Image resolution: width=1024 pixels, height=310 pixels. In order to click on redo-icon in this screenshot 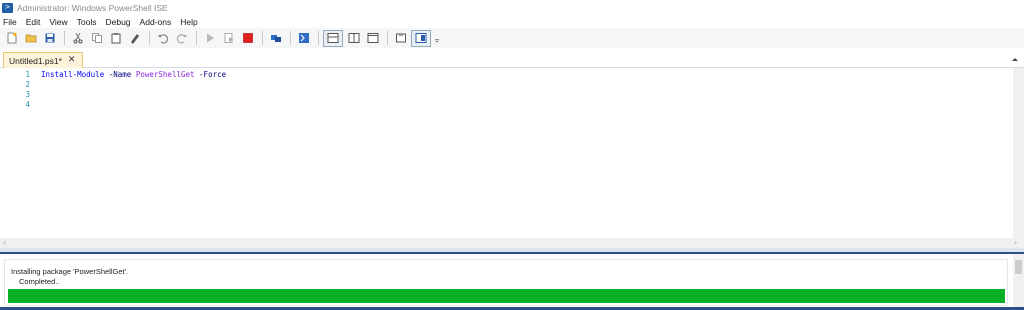, I will do `click(181, 38)`.